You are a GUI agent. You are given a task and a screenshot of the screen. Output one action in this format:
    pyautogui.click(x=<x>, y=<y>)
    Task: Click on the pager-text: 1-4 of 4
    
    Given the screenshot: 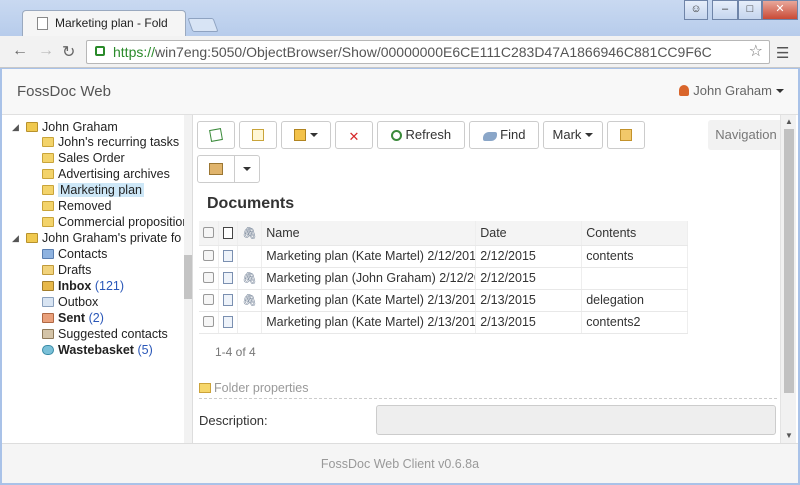 What is the action you would take?
    pyautogui.click(x=235, y=352)
    